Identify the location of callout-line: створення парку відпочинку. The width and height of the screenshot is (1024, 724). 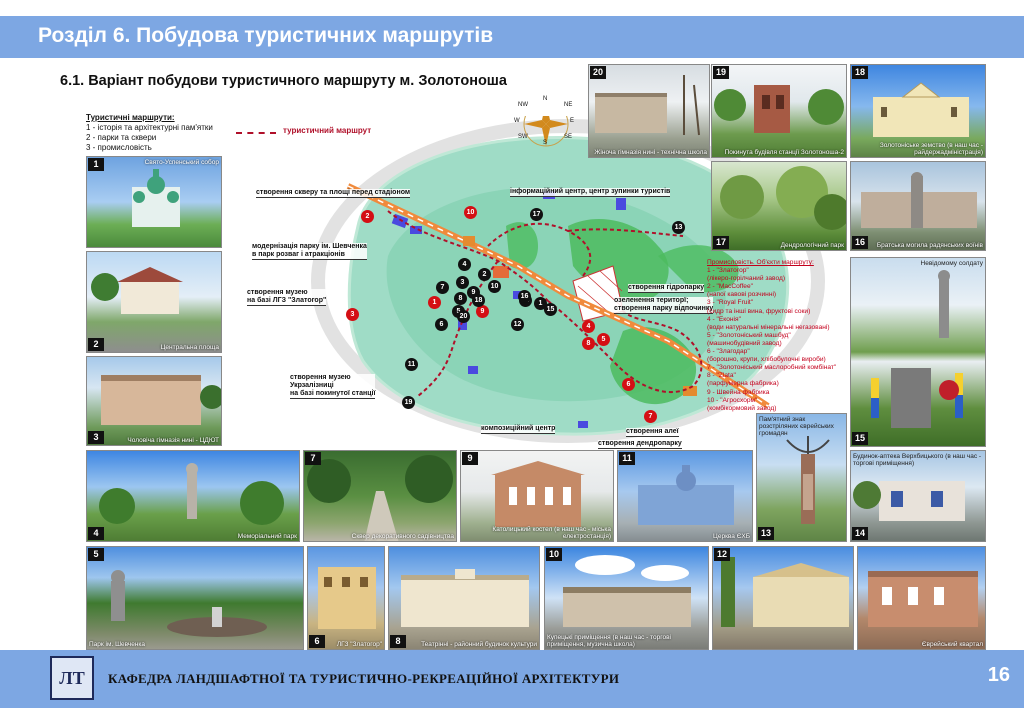
(664, 308).